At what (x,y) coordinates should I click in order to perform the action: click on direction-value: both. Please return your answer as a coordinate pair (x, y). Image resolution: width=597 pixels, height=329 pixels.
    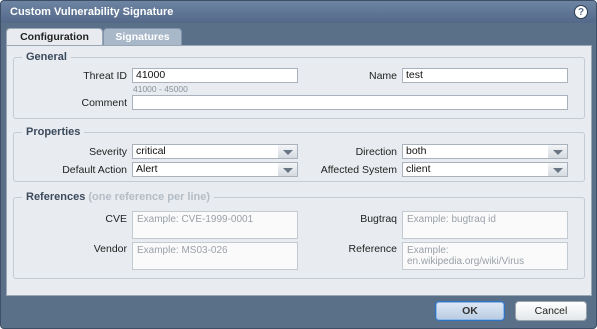
    Looking at the image, I should click on (475, 151).